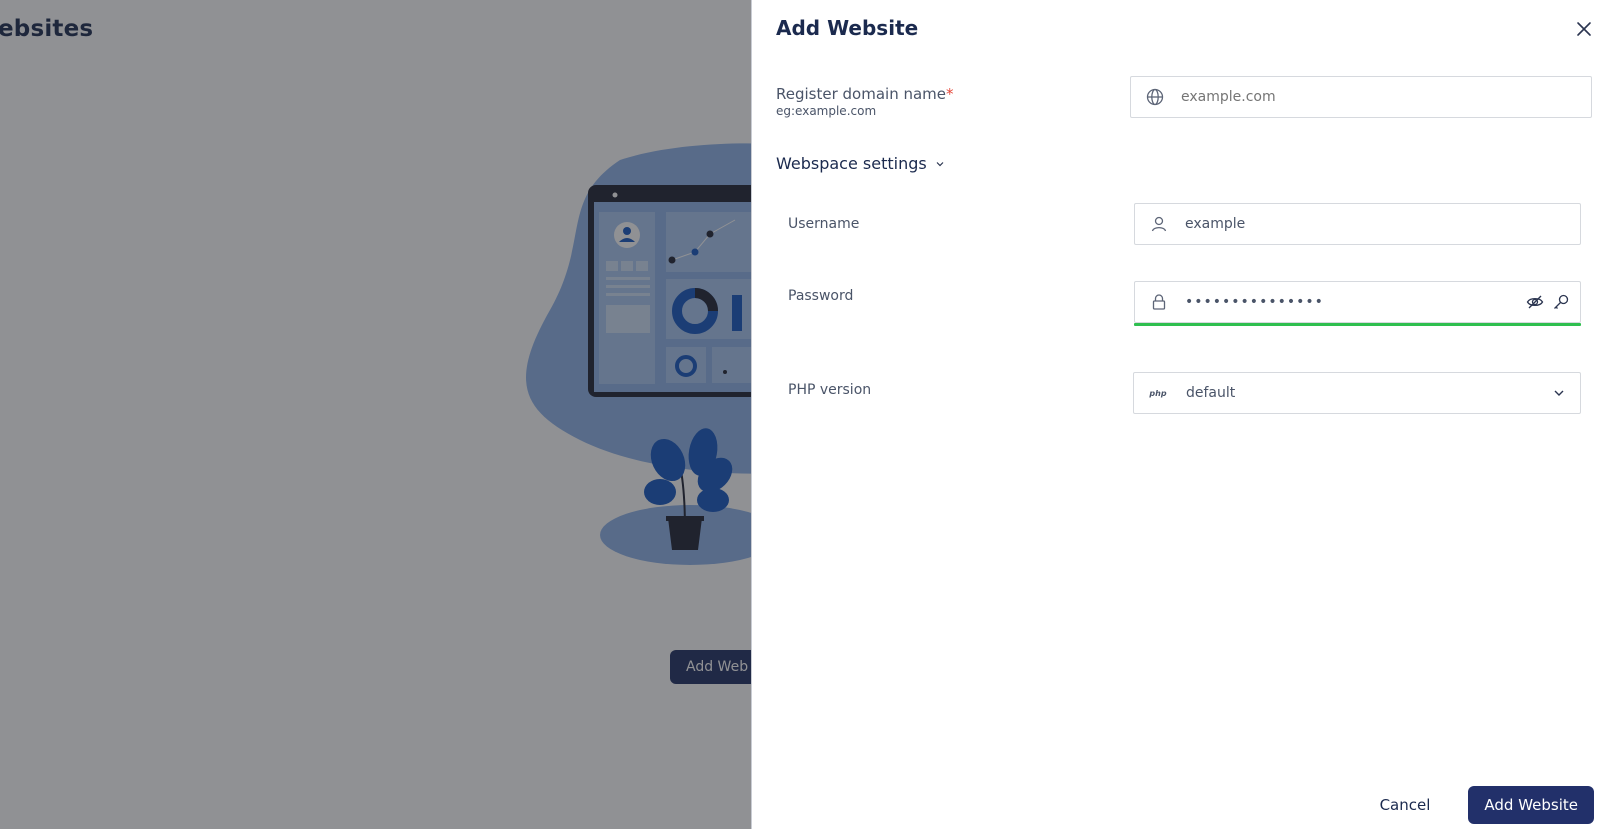  Describe the element at coordinates (1531, 805) in the screenshot. I see `add-website-button: Add Website` at that location.